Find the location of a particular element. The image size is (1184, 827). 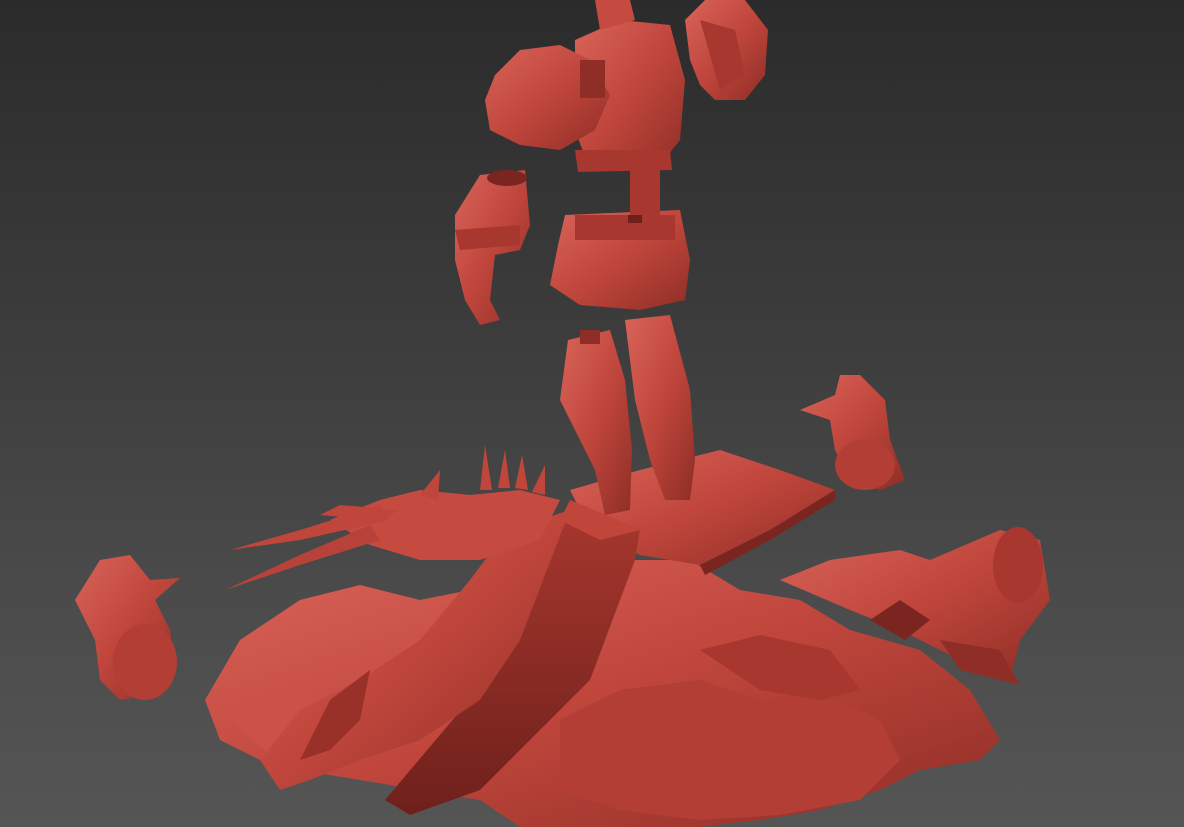

knight-skirt is located at coordinates (620, 260).